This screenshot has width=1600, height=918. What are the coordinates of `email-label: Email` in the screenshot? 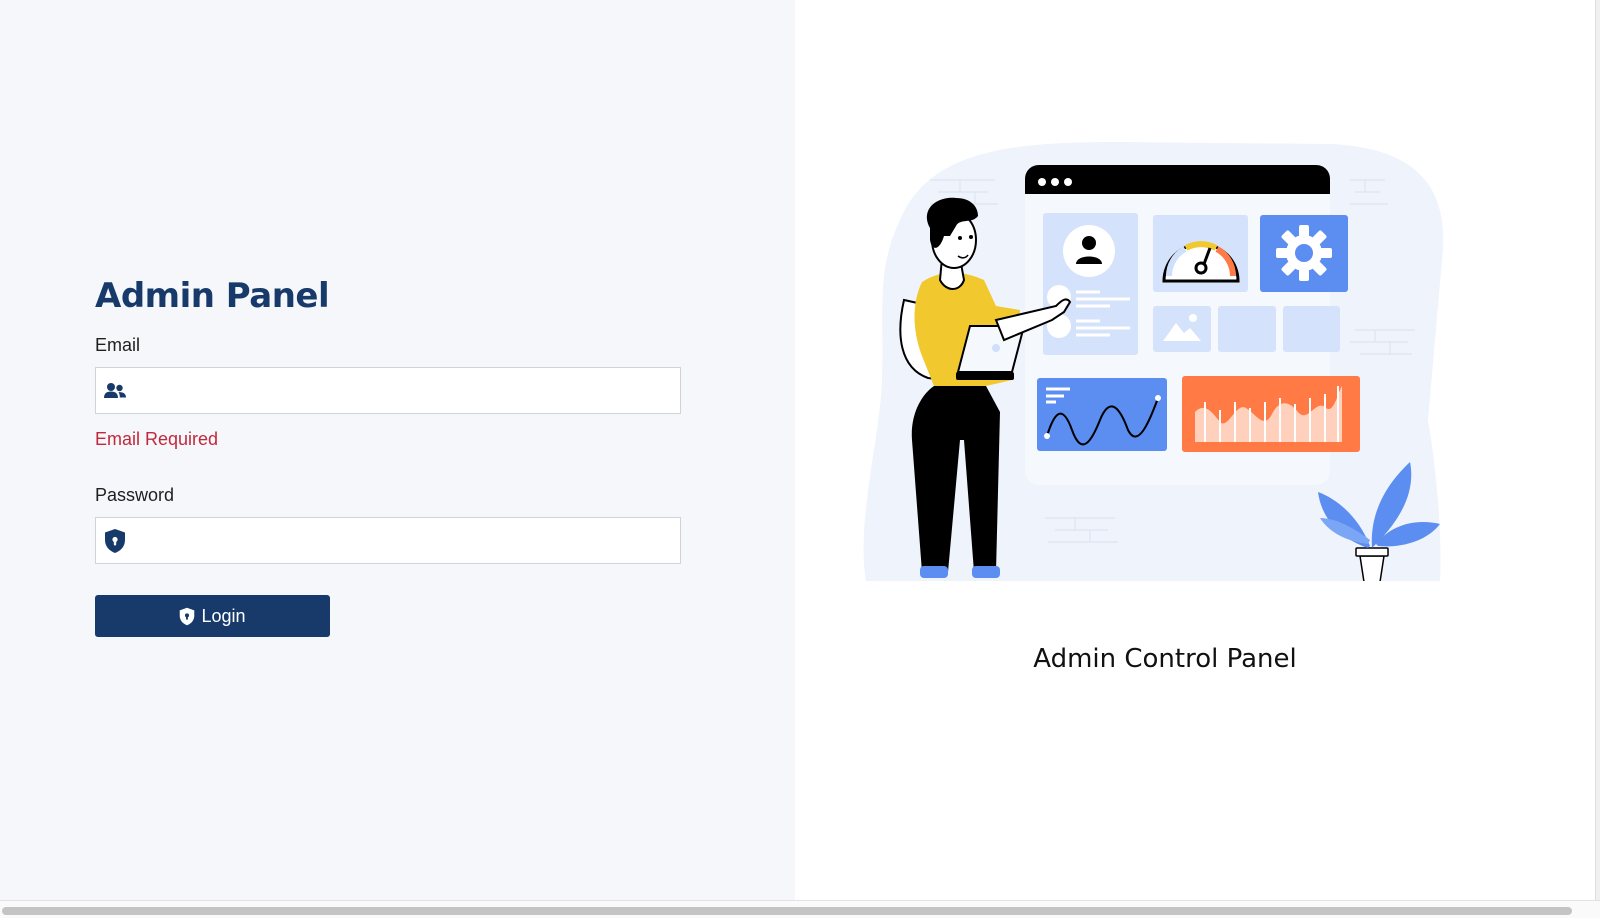 It's located at (118, 345).